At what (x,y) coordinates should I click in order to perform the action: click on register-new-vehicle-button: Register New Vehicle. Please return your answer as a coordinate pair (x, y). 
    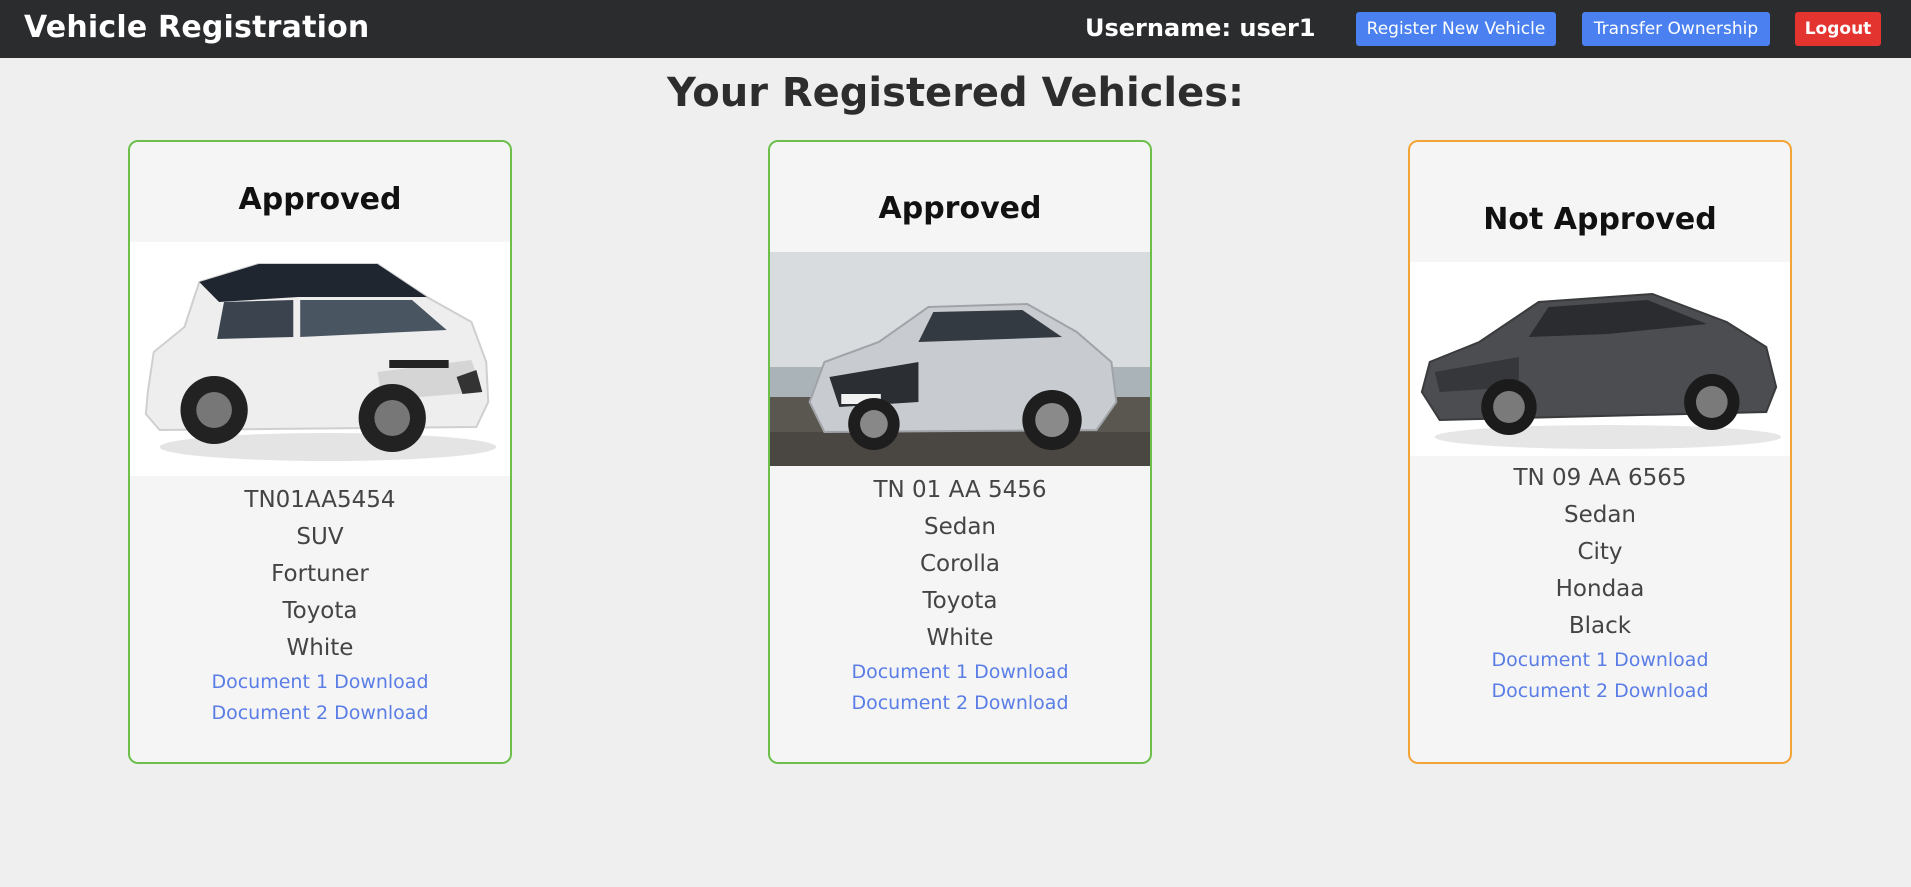
    Looking at the image, I should click on (1456, 29).